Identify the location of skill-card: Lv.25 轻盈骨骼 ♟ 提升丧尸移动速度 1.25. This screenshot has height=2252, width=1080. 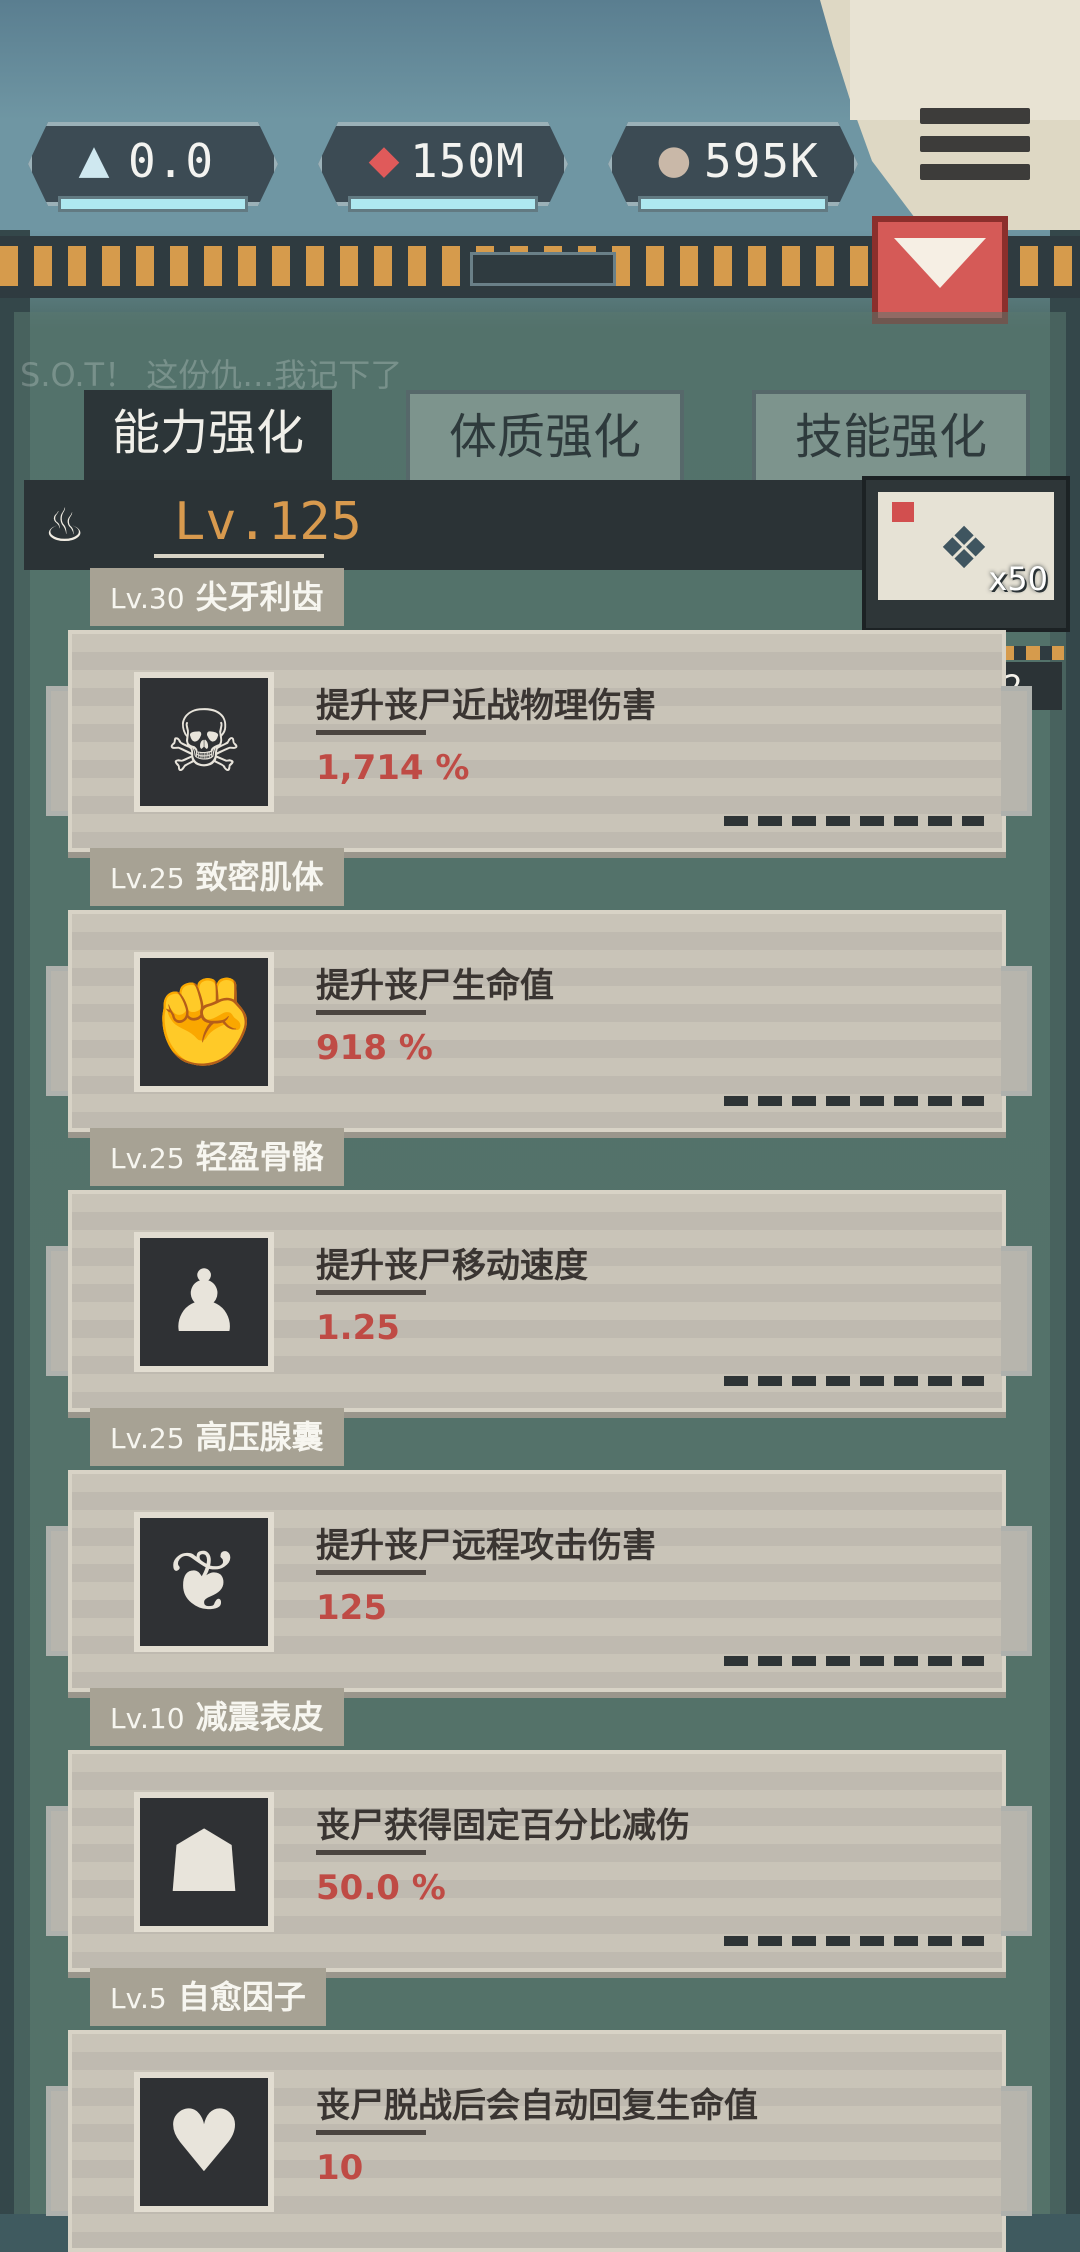
(539, 1270).